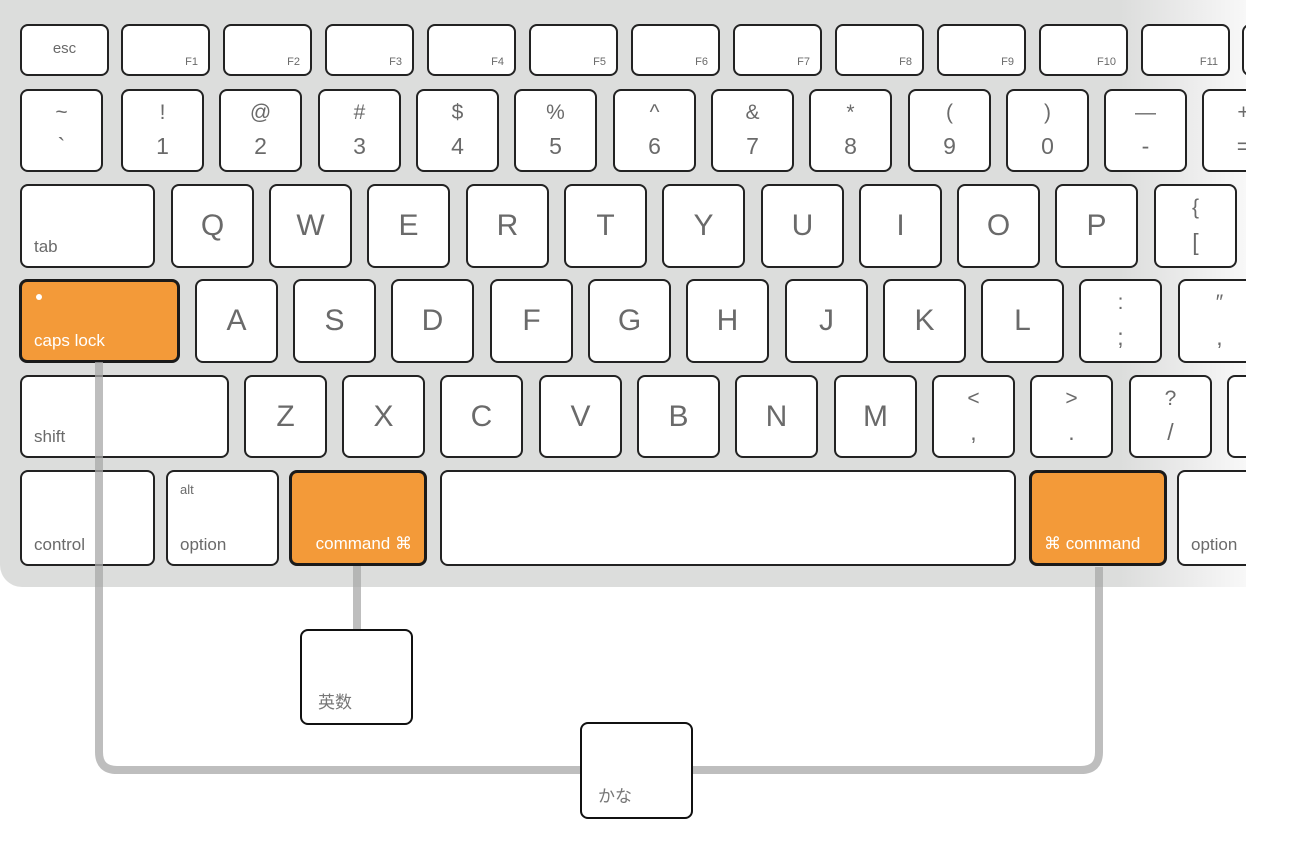 Image resolution: width=1300 pixels, height=857 pixels. Describe the element at coordinates (636, 770) in the screenshot. I see `kana-key: かな` at that location.